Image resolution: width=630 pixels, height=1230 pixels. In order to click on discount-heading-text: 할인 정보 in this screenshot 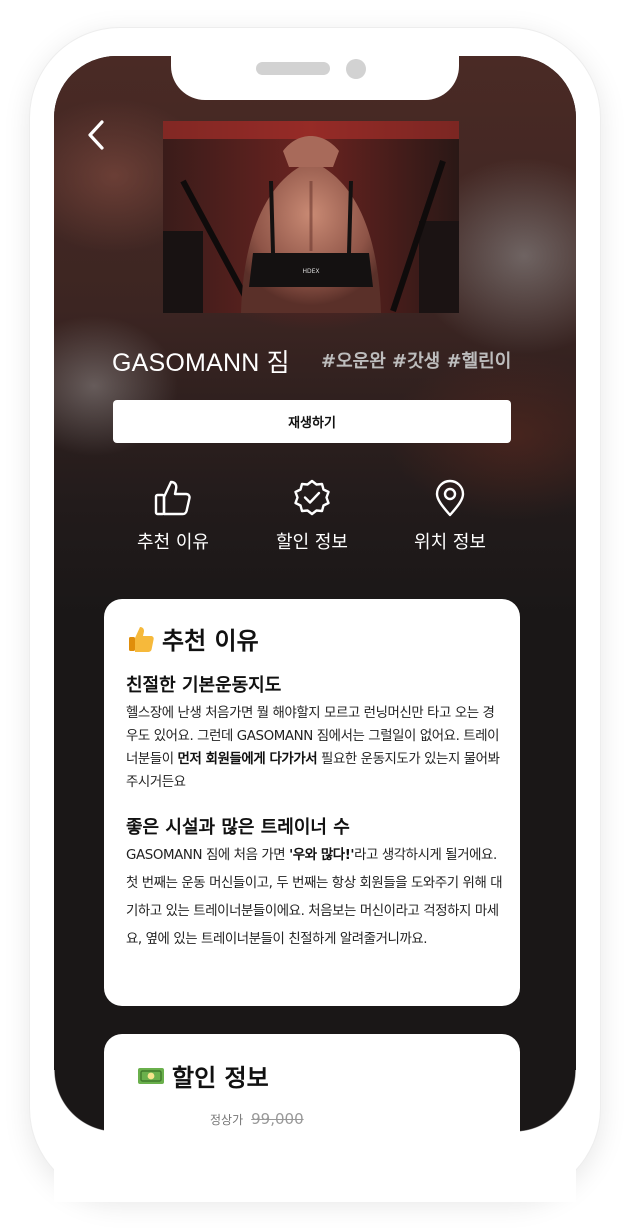, I will do `click(220, 1078)`.